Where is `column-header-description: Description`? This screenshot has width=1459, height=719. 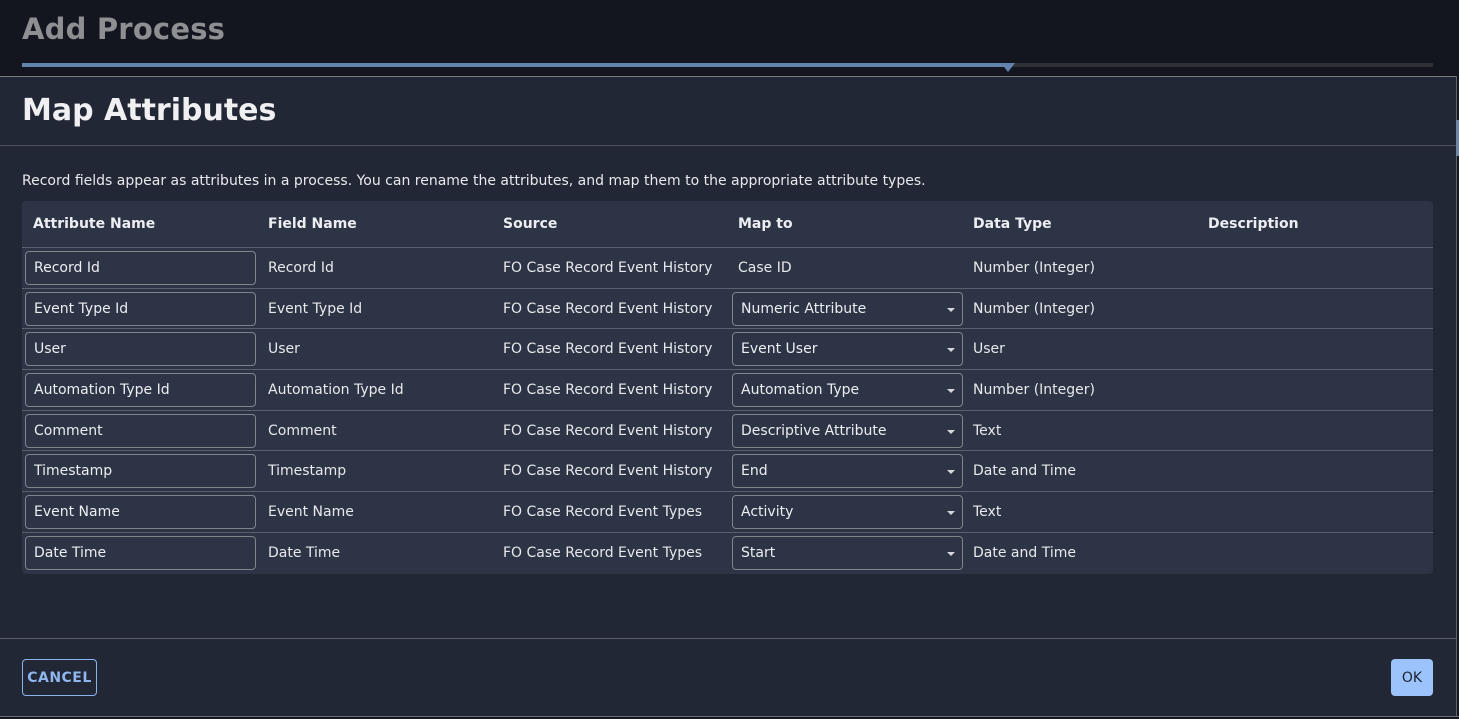
column-header-description: Description is located at coordinates (1253, 224).